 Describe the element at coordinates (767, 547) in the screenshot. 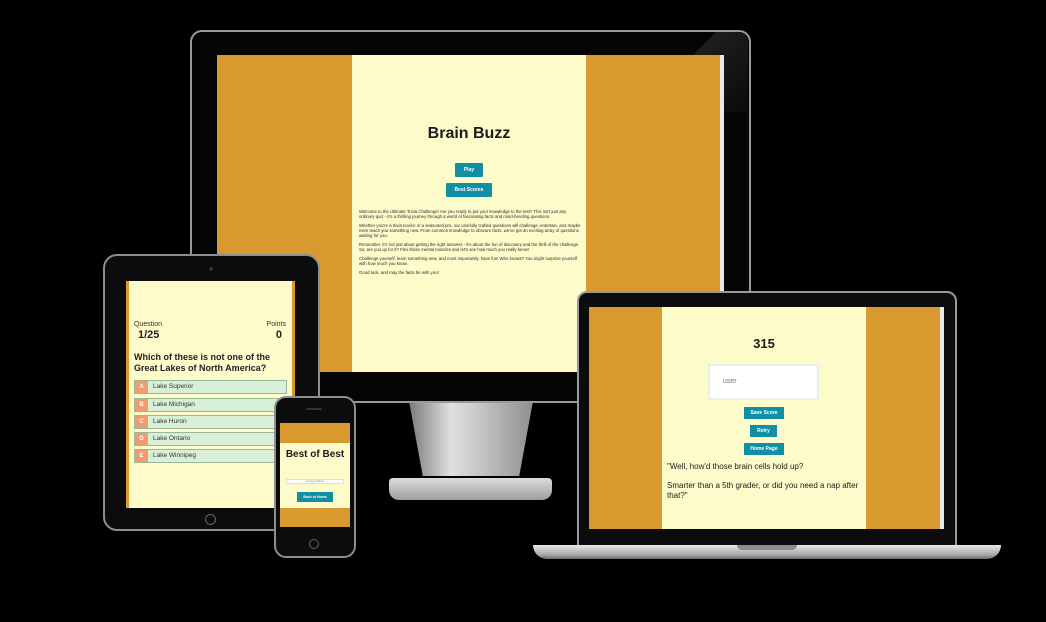

I see `laptop-notch` at that location.